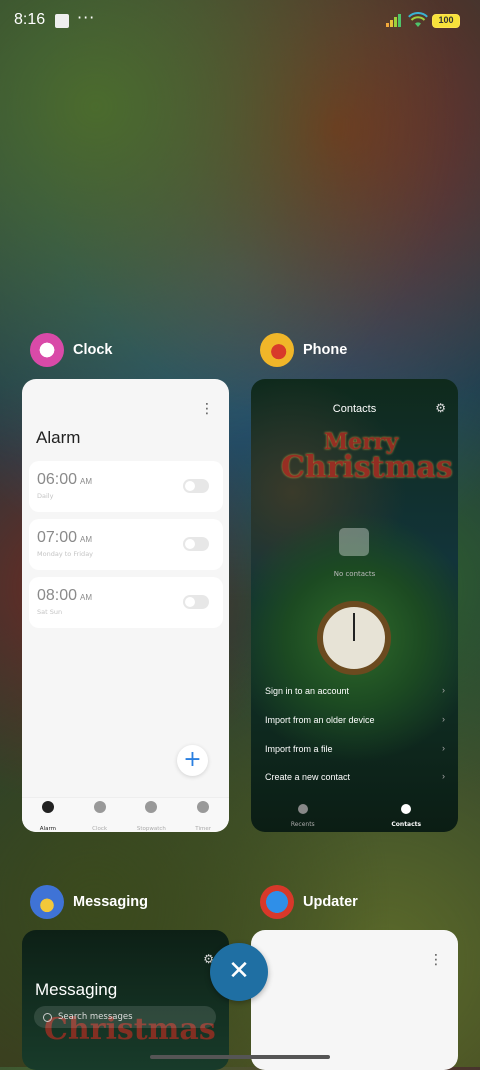 This screenshot has height=1070, width=480. Describe the element at coordinates (125, 1017) in the screenshot. I see `search-input: Search messages` at that location.